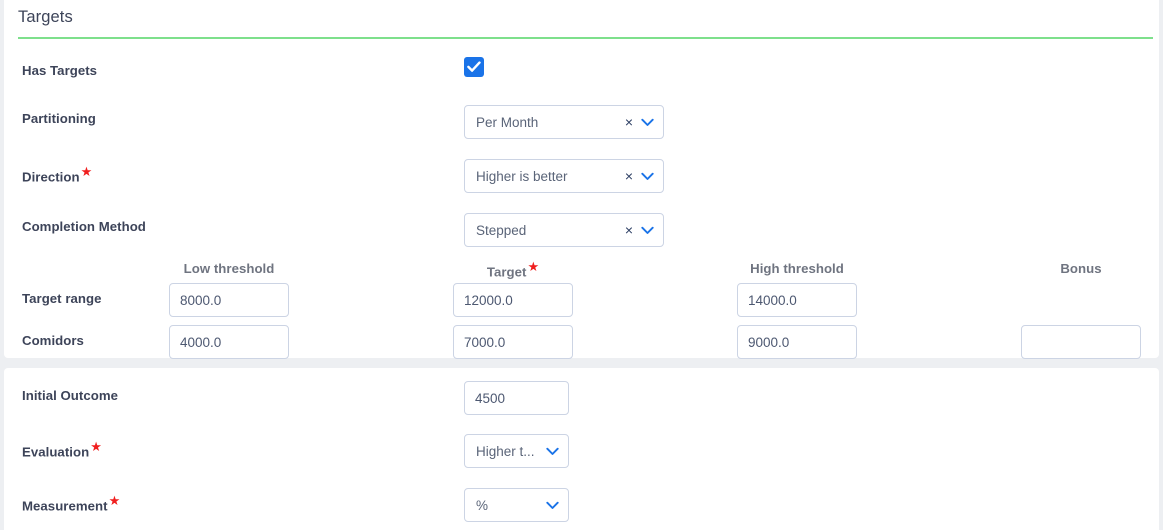 The image size is (1163, 530). What do you see at coordinates (797, 268) in the screenshot?
I see `column-header-high-threshold: High threshold` at bounding box center [797, 268].